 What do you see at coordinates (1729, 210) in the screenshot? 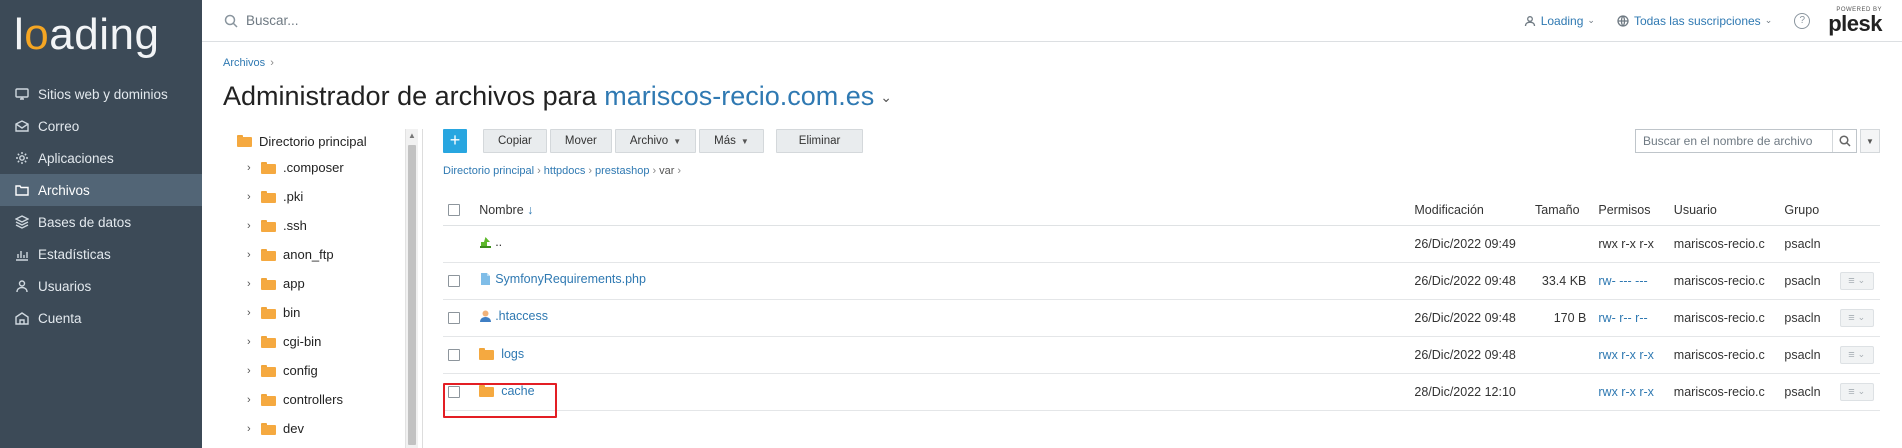
I see `column-user: Usuario` at bounding box center [1729, 210].